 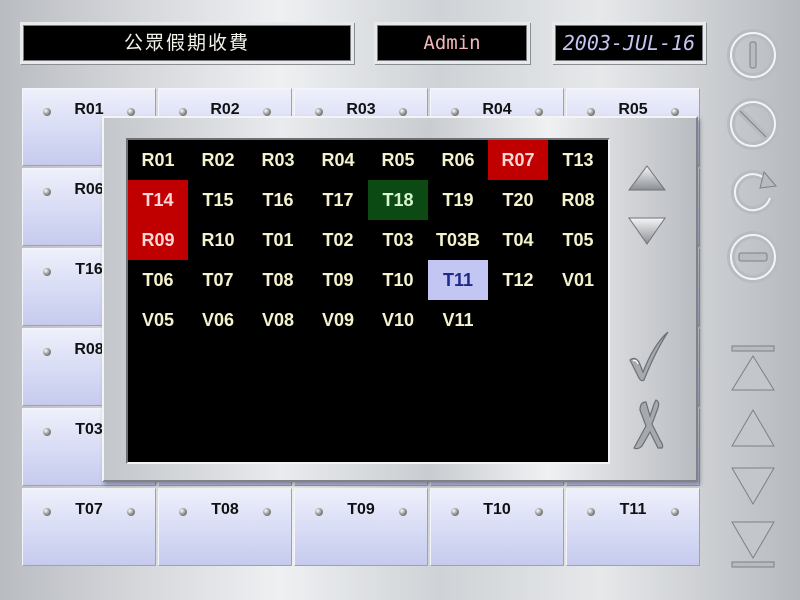 I want to click on cancel-circle-button, so click(x=753, y=124).